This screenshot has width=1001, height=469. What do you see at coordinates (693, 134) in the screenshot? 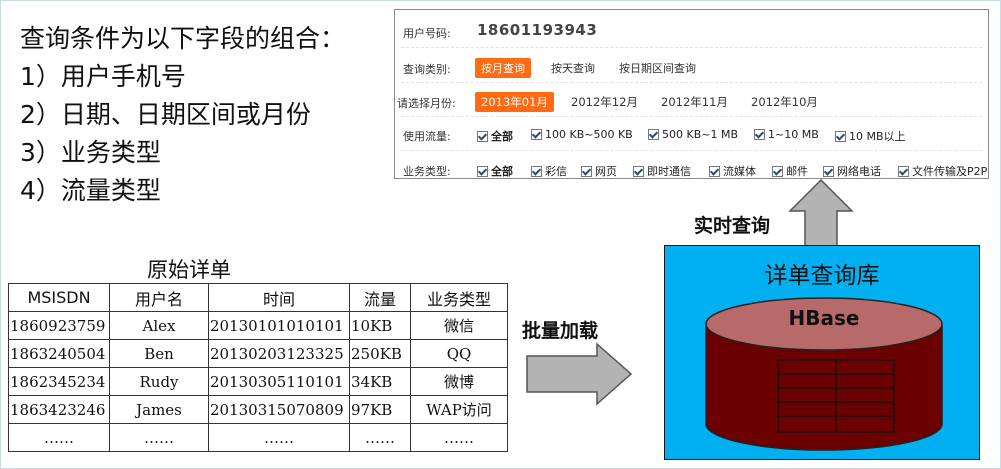
I see `traffic-checkbox: 500 KB~1 MB` at bounding box center [693, 134].